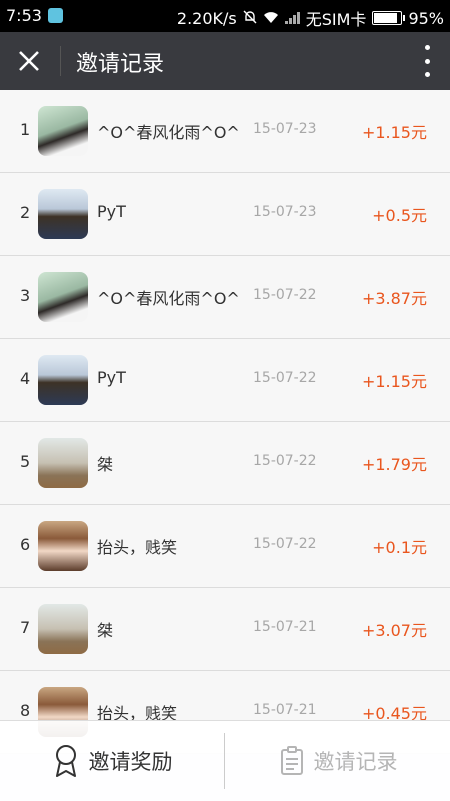  I want to click on list-item: 4 PyT 15-07-22 +1.15元, so click(225, 380).